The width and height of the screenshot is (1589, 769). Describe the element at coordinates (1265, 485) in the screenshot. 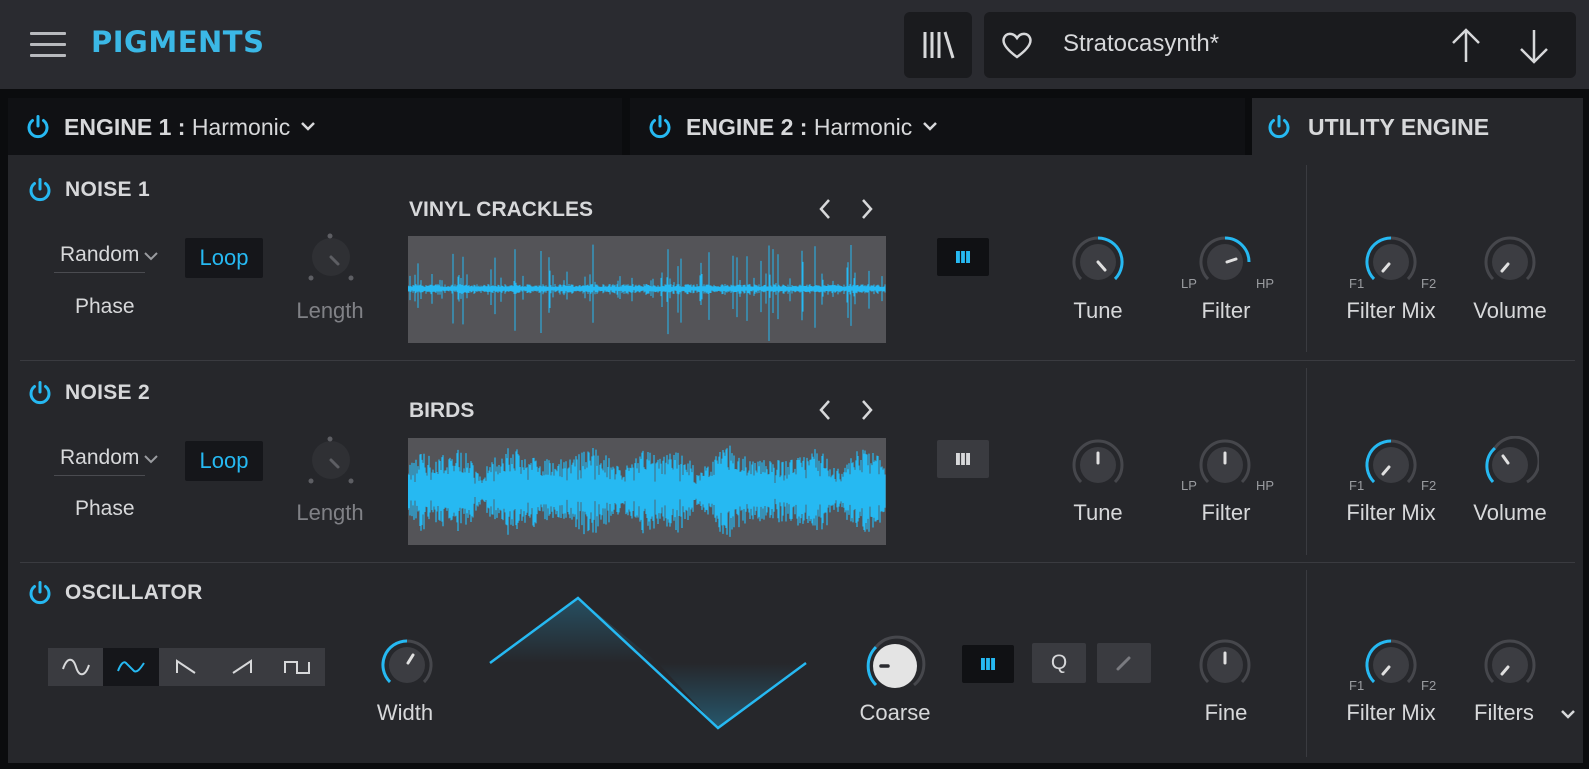

I see `noise-2-hp-label: HP` at that location.